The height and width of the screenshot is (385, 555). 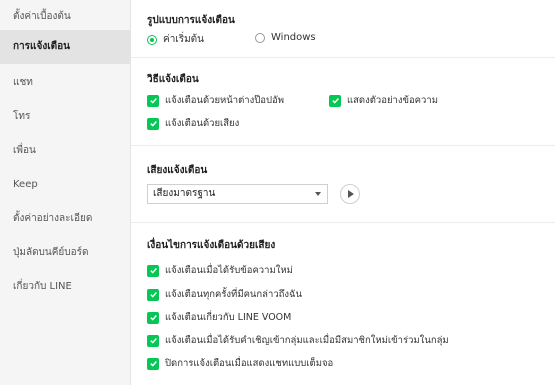 What do you see at coordinates (65, 17) in the screenshot?
I see `sidebar-item-general: ตั้งค่าเบื้องต้น` at bounding box center [65, 17].